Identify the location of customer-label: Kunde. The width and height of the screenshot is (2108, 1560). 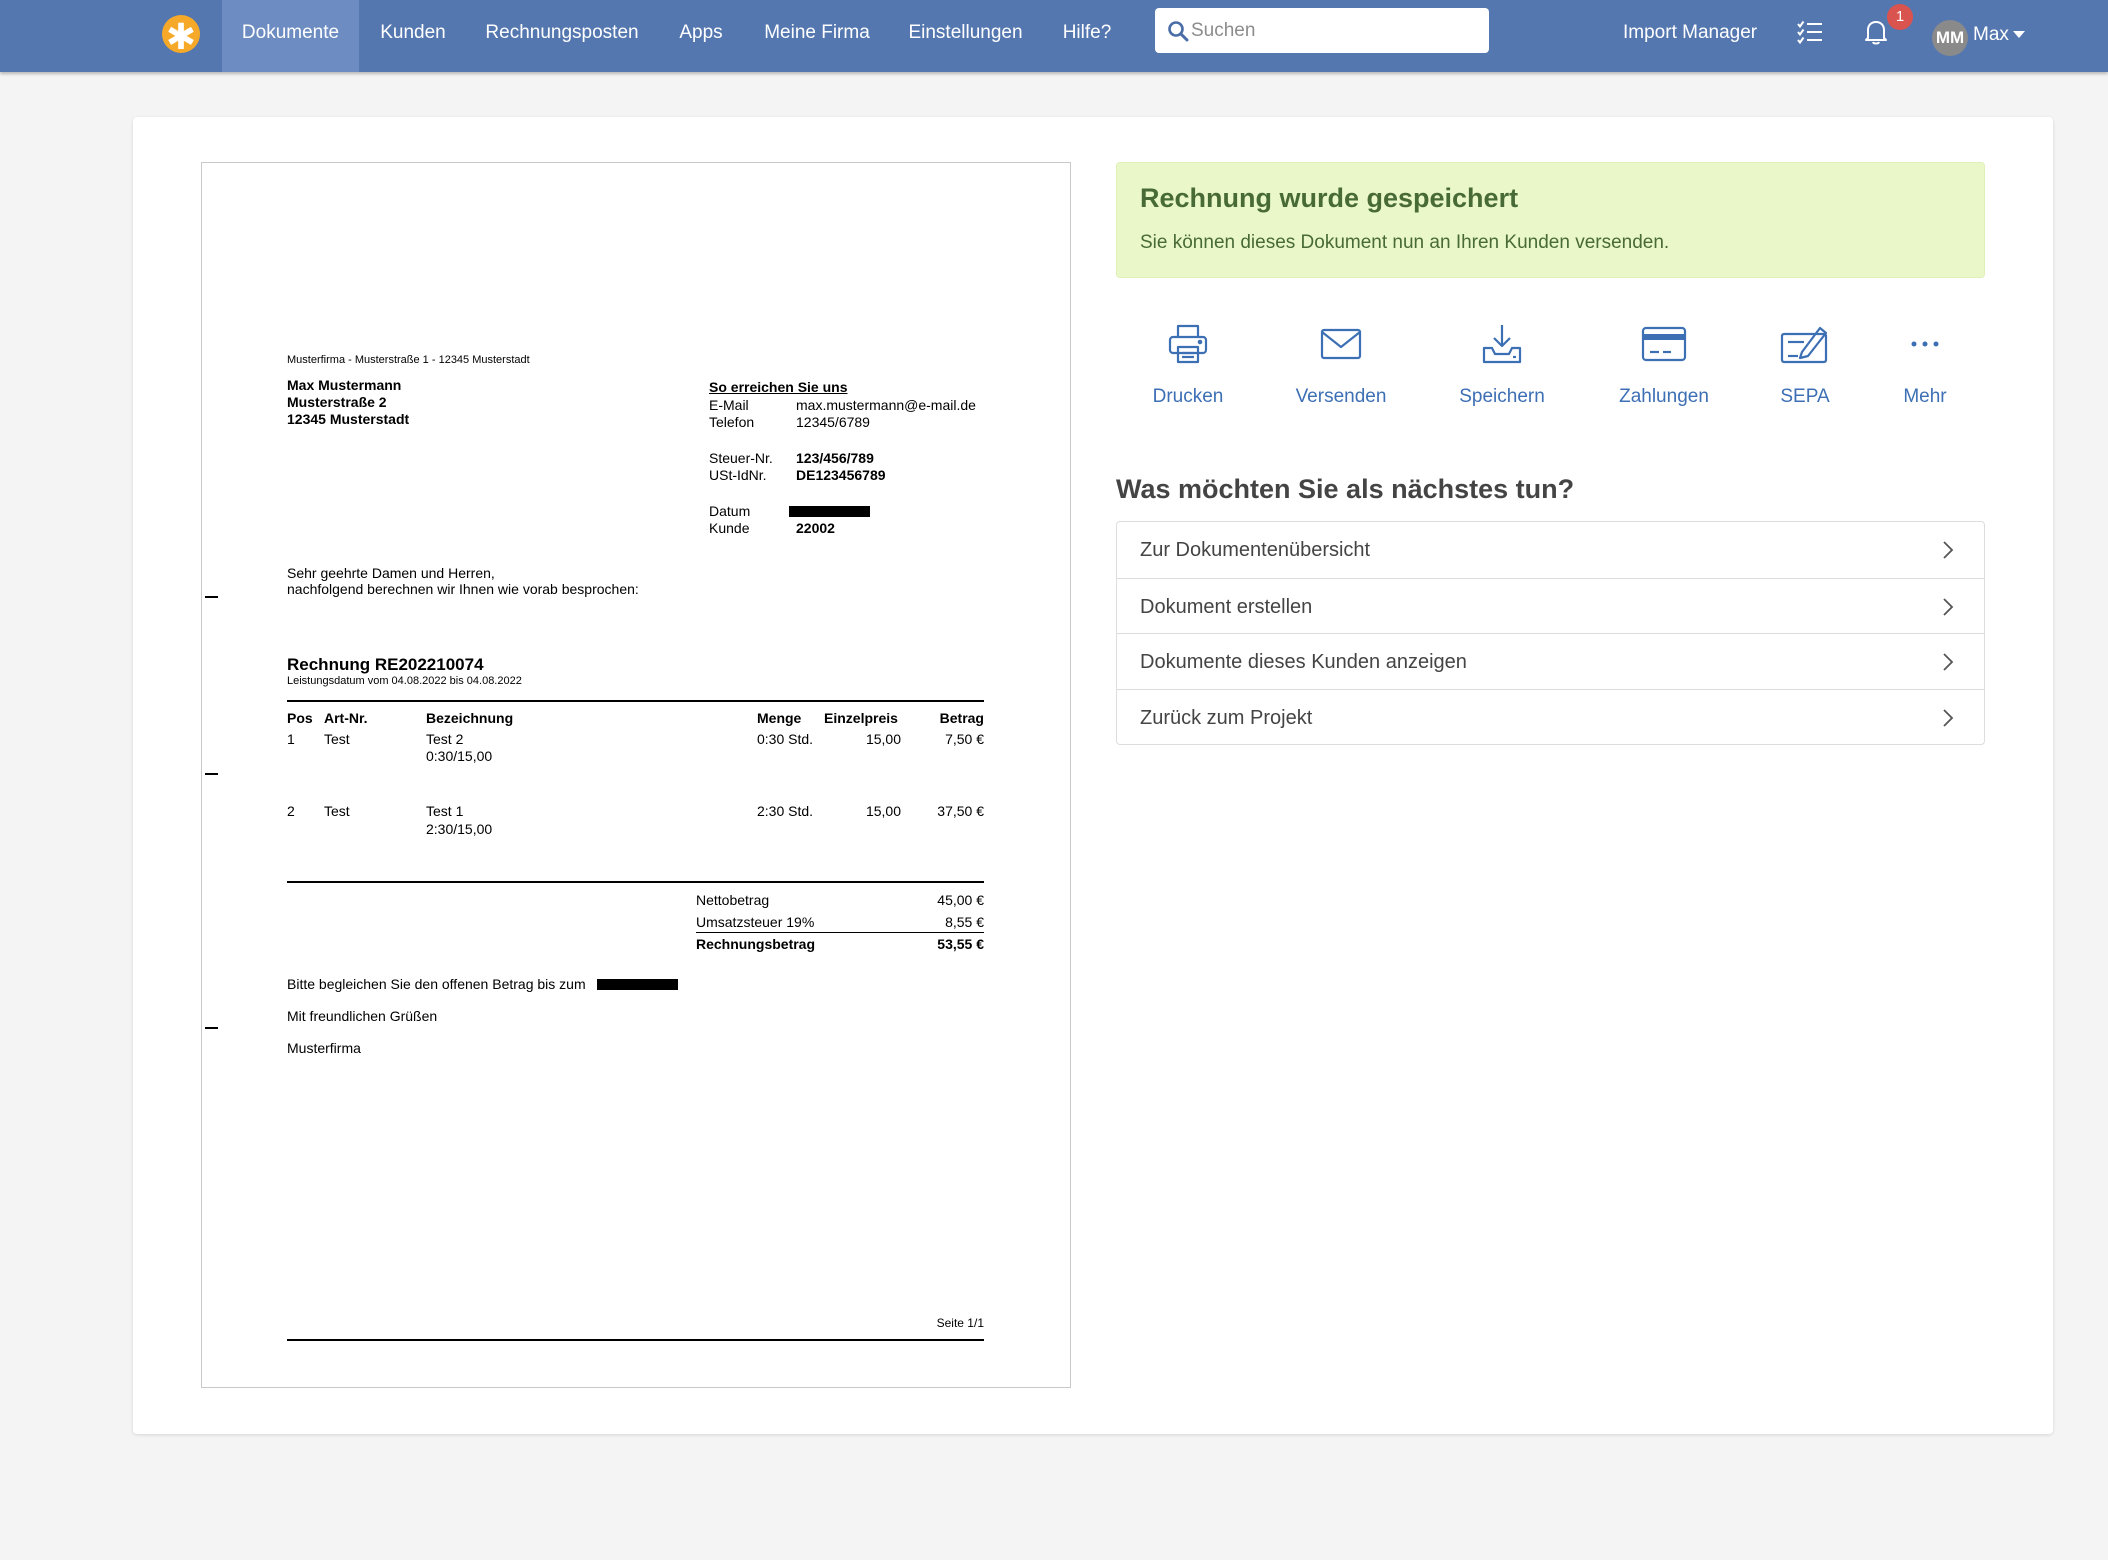
(729, 528).